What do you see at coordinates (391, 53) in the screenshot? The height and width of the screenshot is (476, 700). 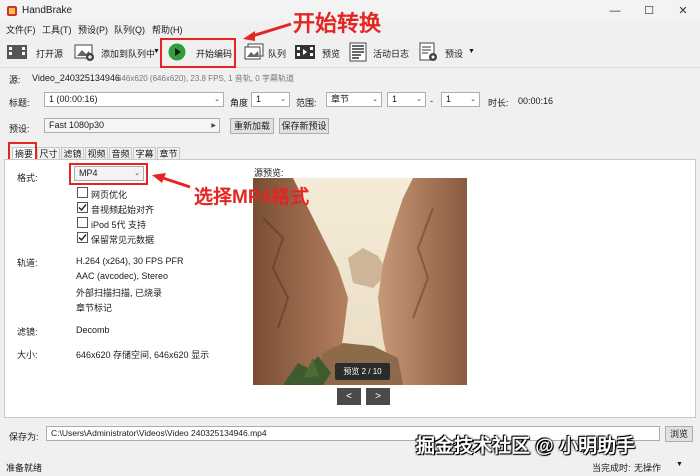 I see `activity-log-button: 活动日志` at bounding box center [391, 53].